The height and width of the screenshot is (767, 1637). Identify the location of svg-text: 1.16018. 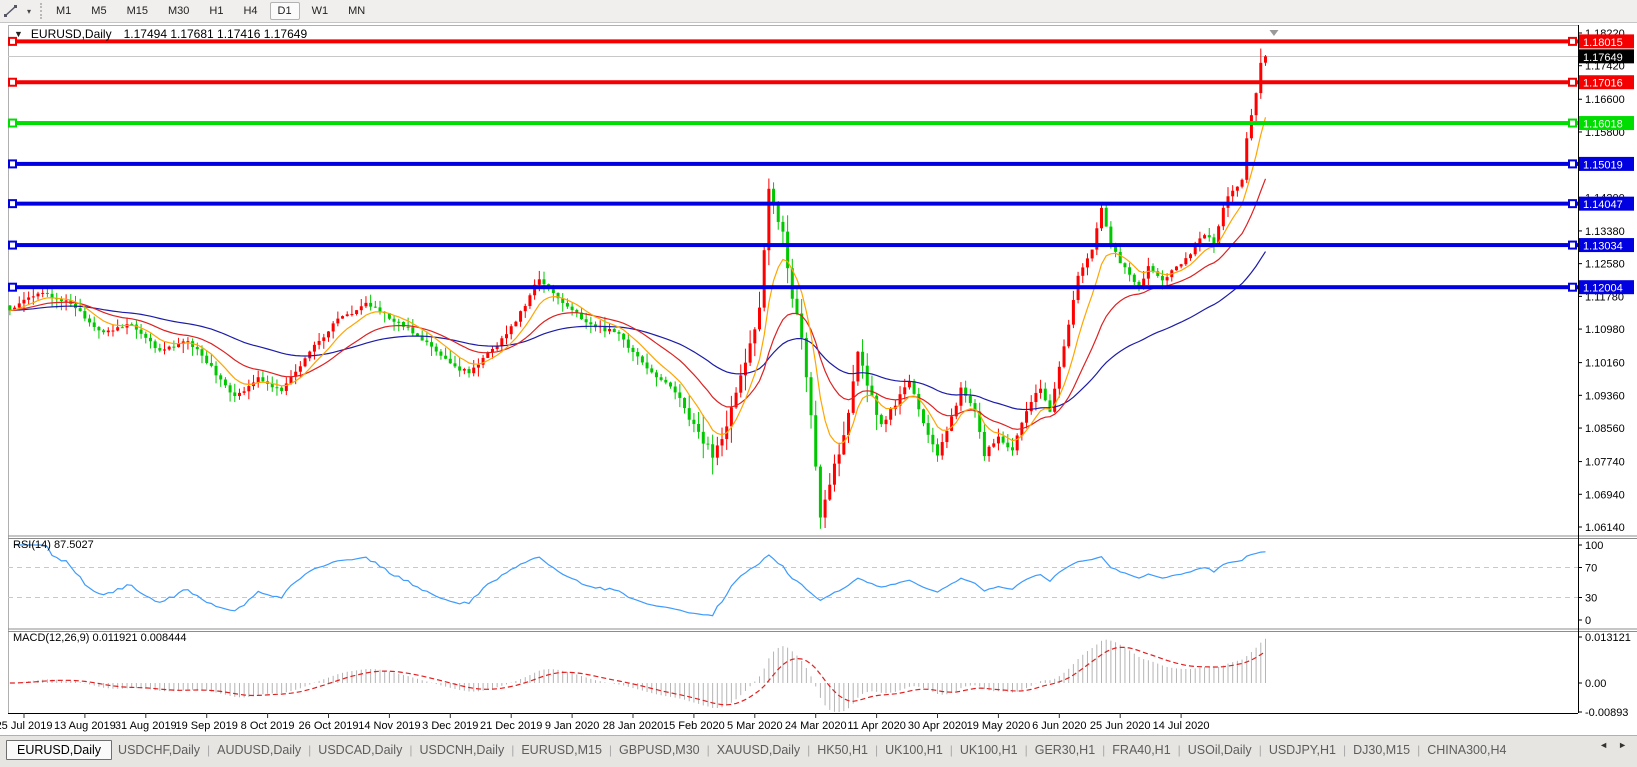
(1603, 125).